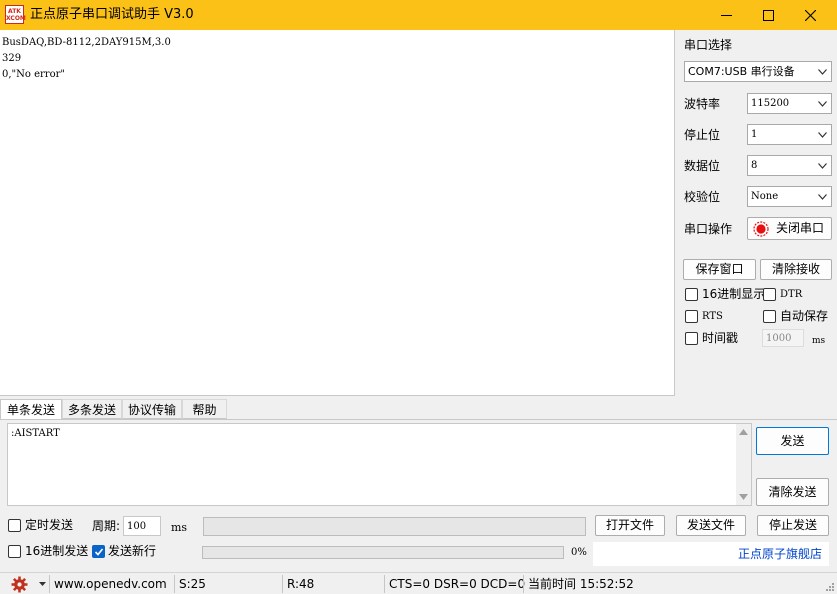 The image size is (837, 594). What do you see at coordinates (743, 464) in the screenshot?
I see `send-scrollbar` at bounding box center [743, 464].